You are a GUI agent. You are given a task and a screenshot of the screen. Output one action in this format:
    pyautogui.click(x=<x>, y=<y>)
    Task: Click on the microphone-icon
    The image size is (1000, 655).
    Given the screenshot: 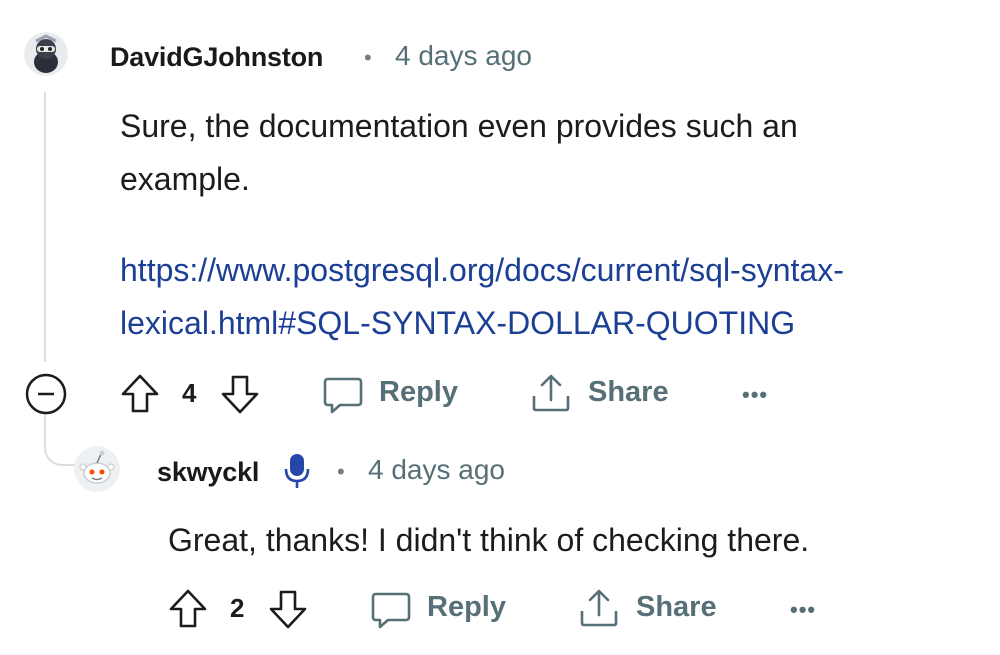 What is the action you would take?
    pyautogui.click(x=297, y=471)
    